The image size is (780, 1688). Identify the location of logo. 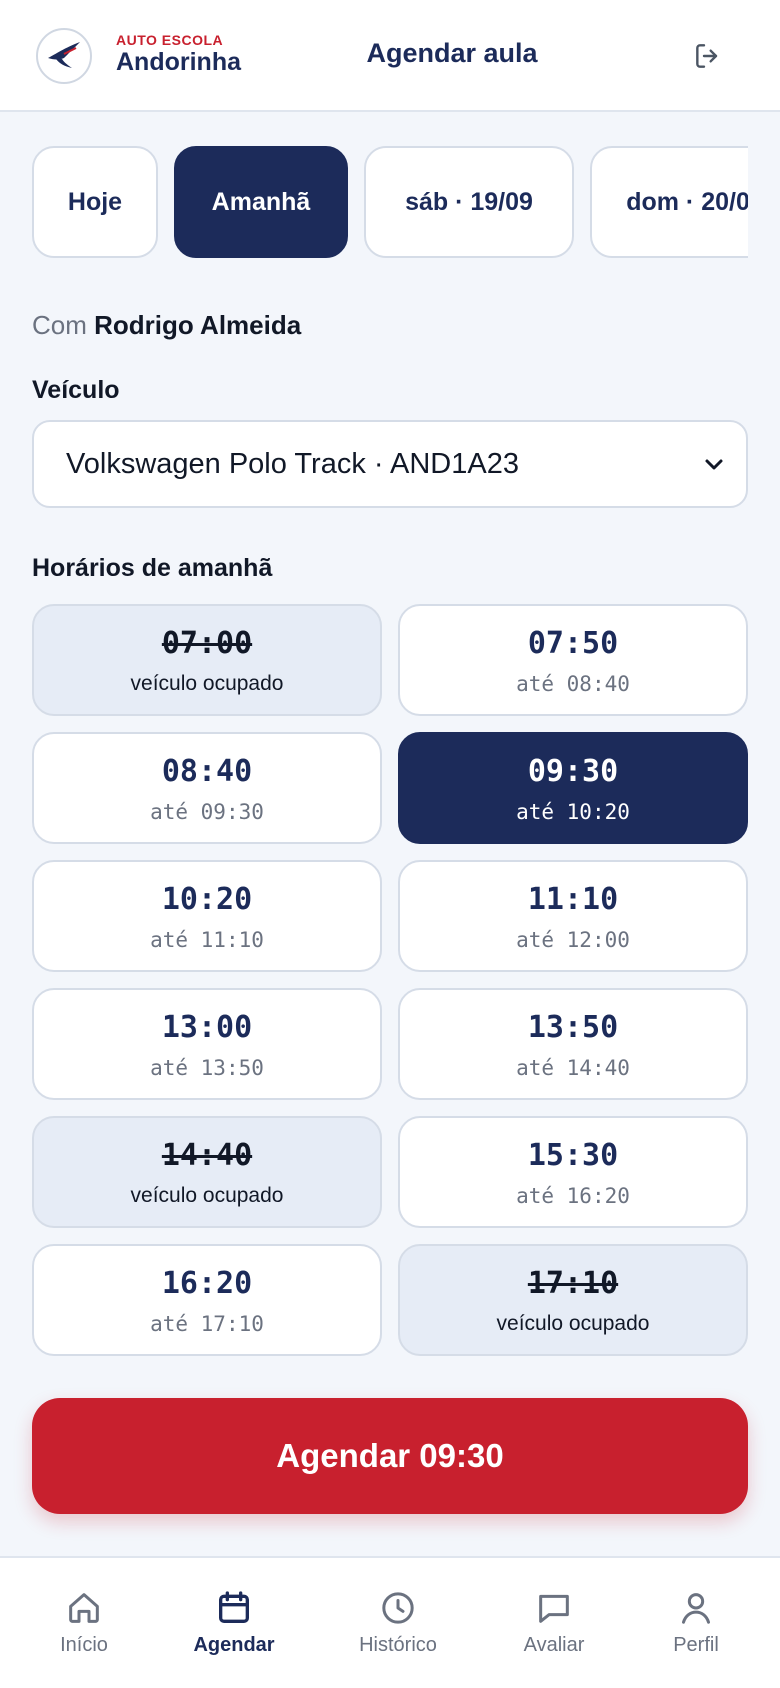
(64, 56).